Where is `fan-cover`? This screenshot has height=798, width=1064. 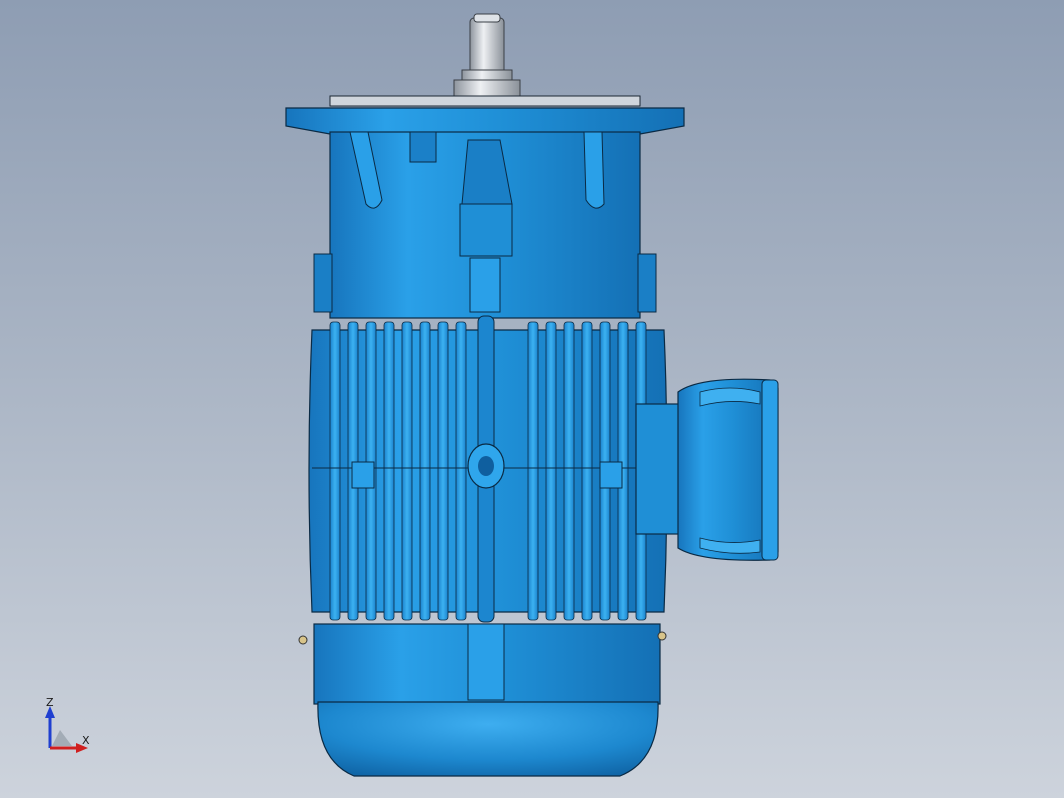 fan-cover is located at coordinates (482, 700).